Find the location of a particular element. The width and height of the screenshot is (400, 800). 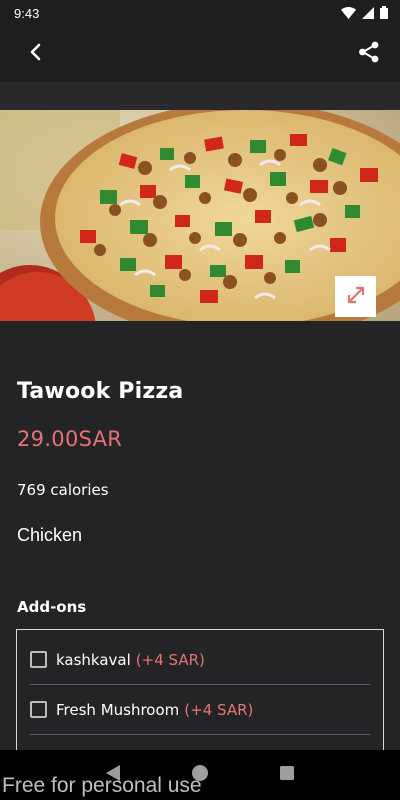

addon-item: Fresh Mushroom (+4 SAR) is located at coordinates (200, 710).